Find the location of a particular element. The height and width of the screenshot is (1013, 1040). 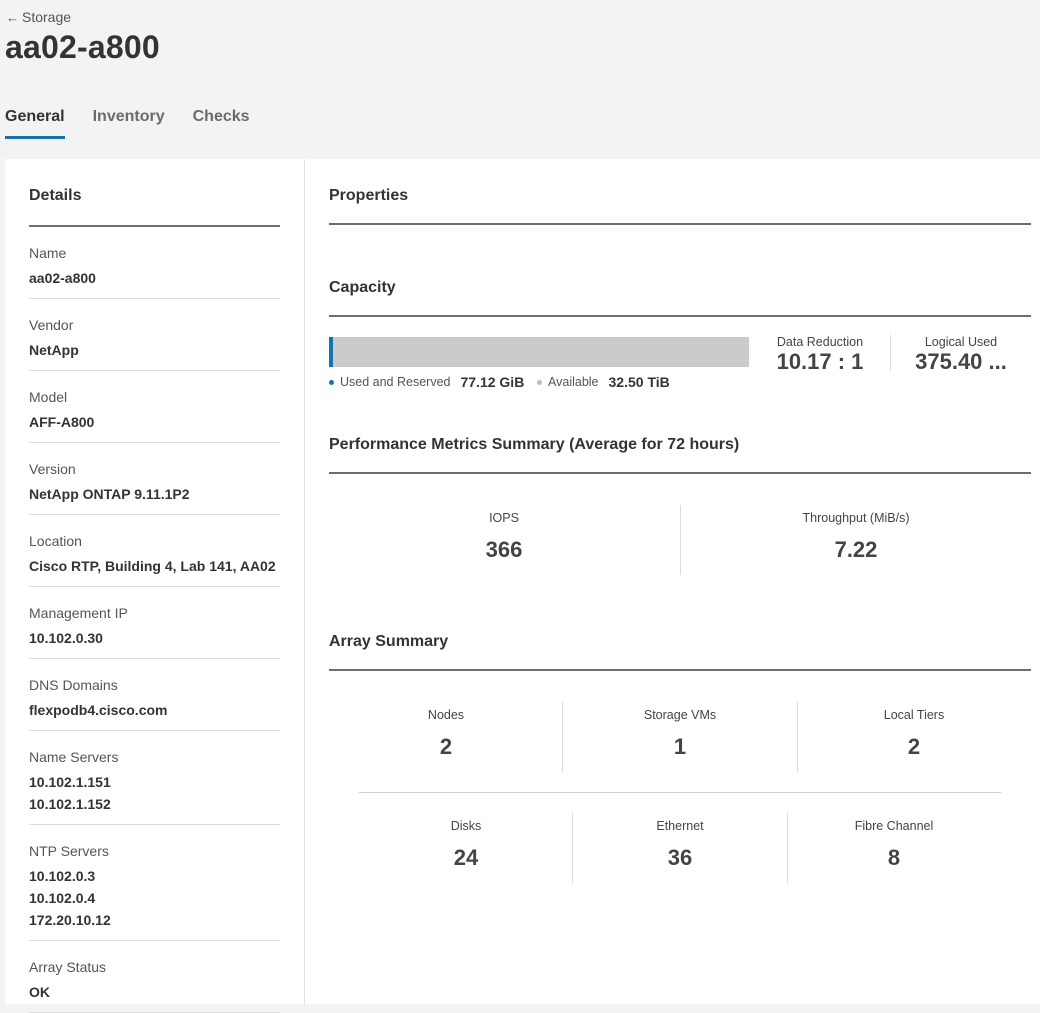

detail-value: 10.102.1.151 is located at coordinates (70, 782).